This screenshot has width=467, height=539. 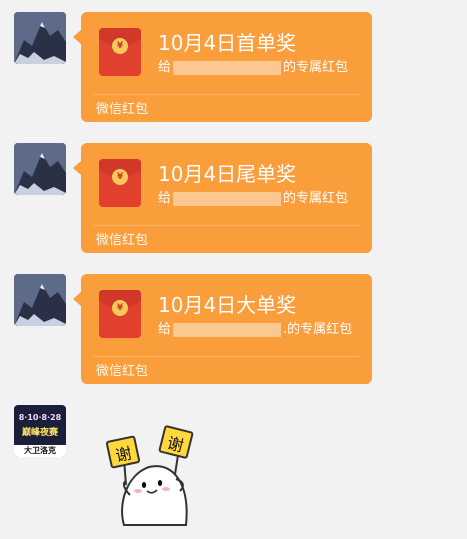 I want to click on avatar: 8·10·8·28 巅峰夜赛 大卫洛克, so click(x=40, y=431).